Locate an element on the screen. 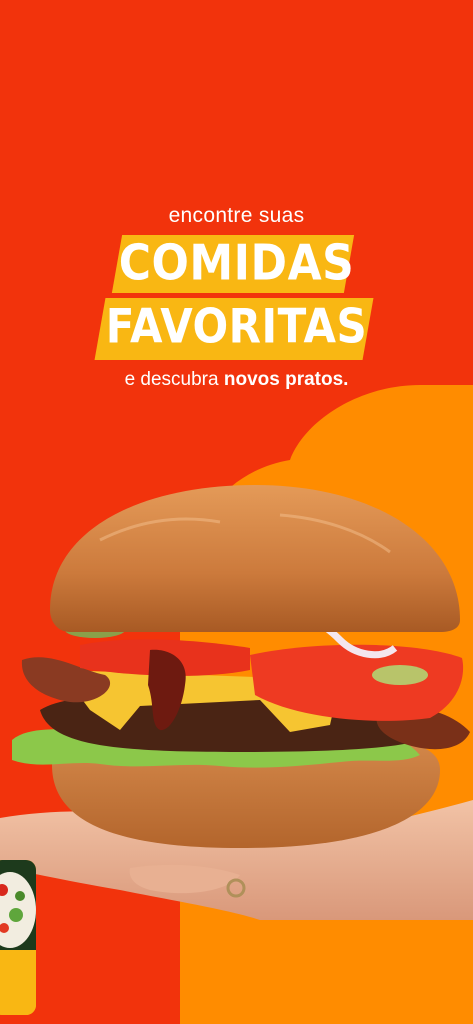  tagline-prefix: e descubra is located at coordinates (174, 379).